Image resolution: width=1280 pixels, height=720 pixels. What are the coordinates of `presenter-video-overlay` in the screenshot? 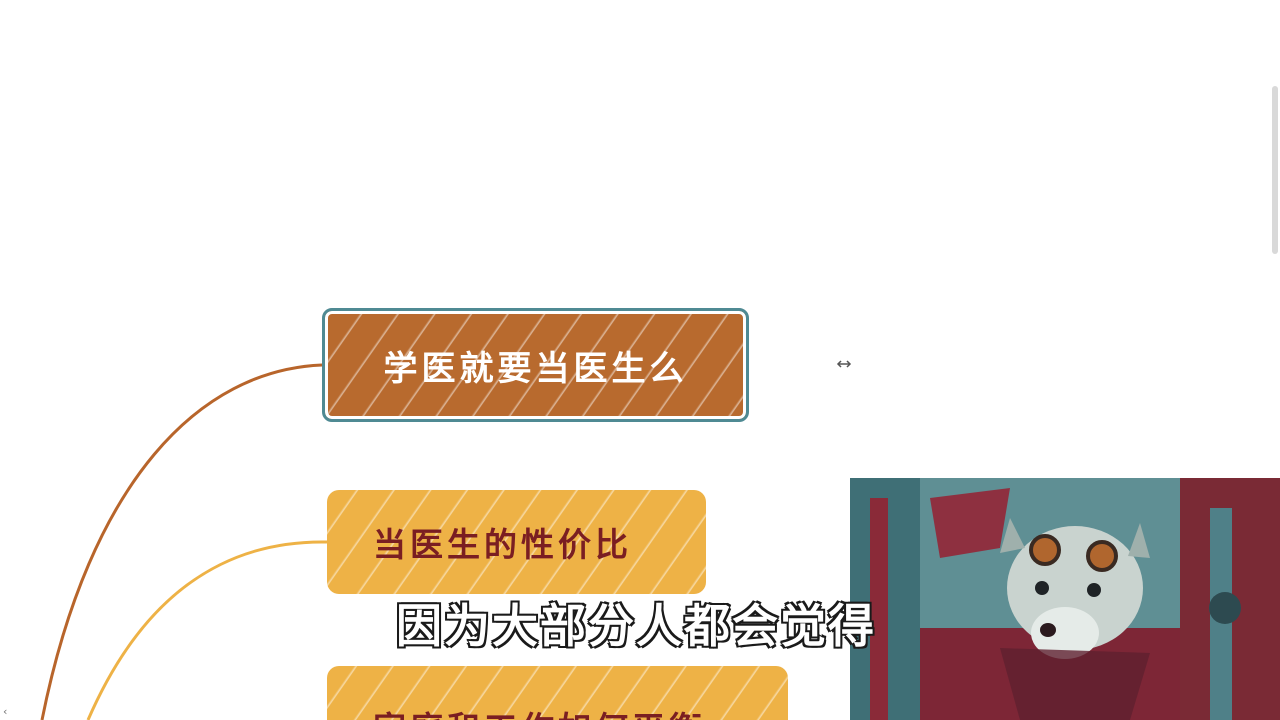 It's located at (1065, 599).